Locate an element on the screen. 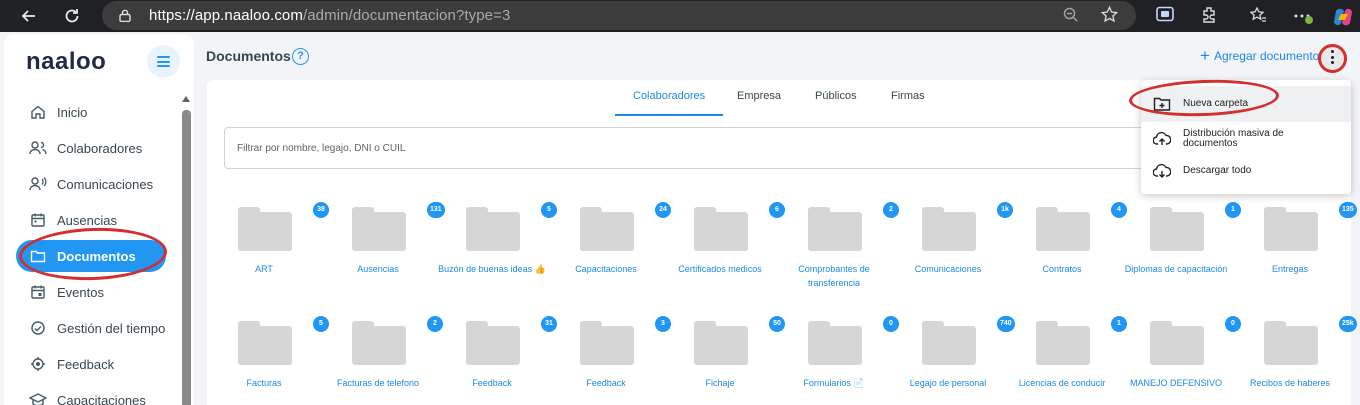  sidebar-item-inicio: Inicio is located at coordinates (91, 112).